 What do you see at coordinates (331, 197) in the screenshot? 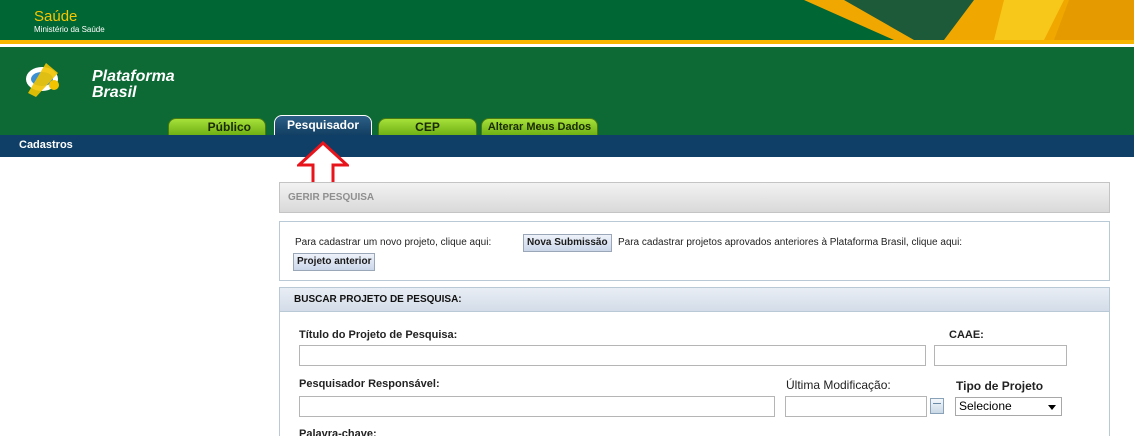
I see `gerir-pesquisa-title: GERIR PESQUISA` at bounding box center [331, 197].